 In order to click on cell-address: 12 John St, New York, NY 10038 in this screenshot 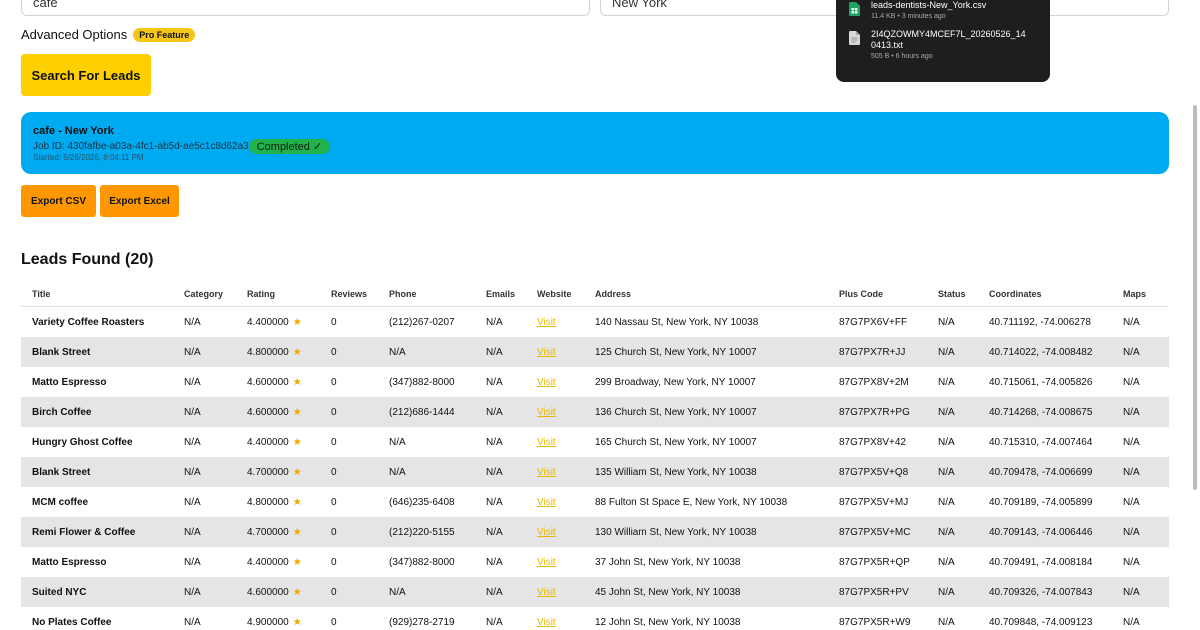, I will do `click(668, 622)`.